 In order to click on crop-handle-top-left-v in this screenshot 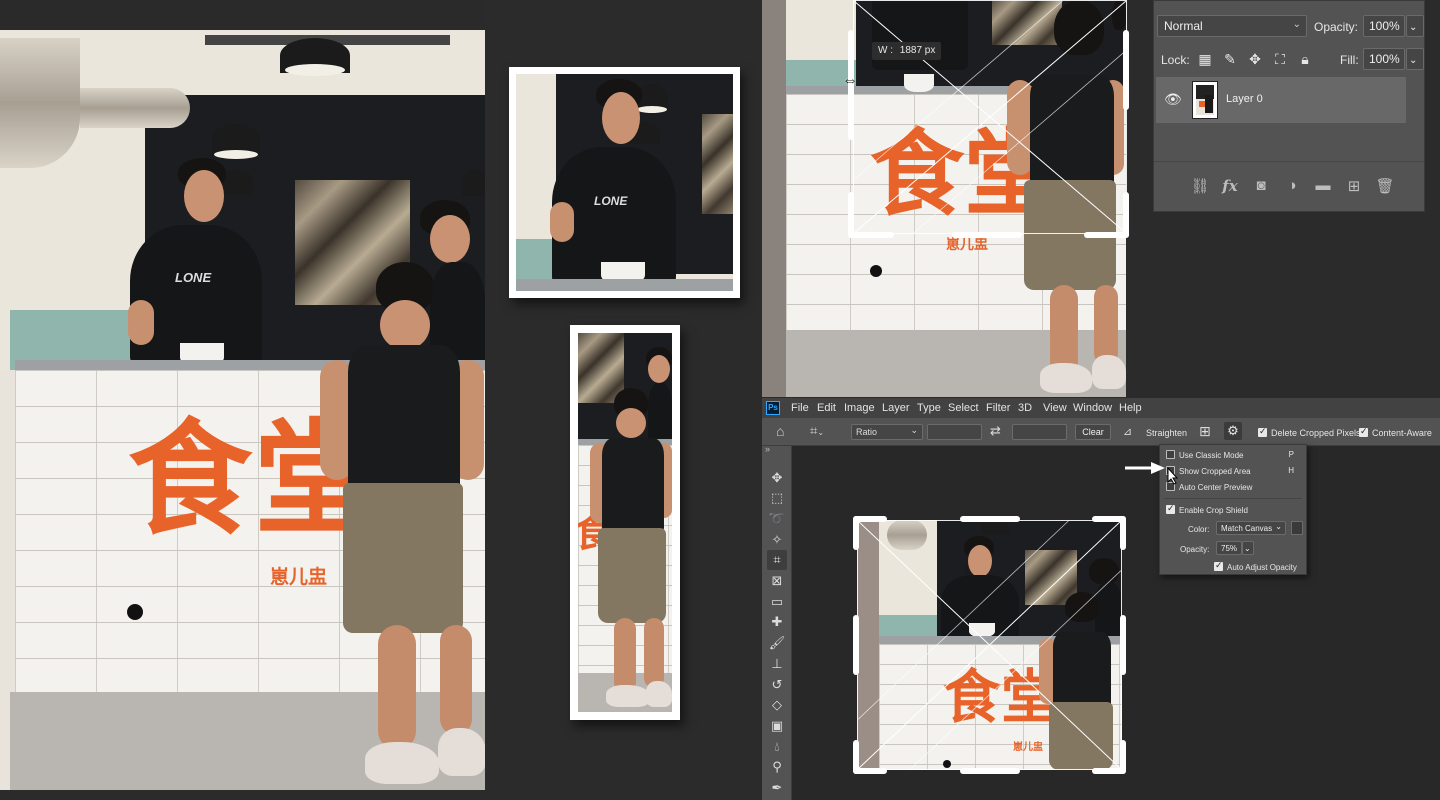, I will do `click(856, 533)`.